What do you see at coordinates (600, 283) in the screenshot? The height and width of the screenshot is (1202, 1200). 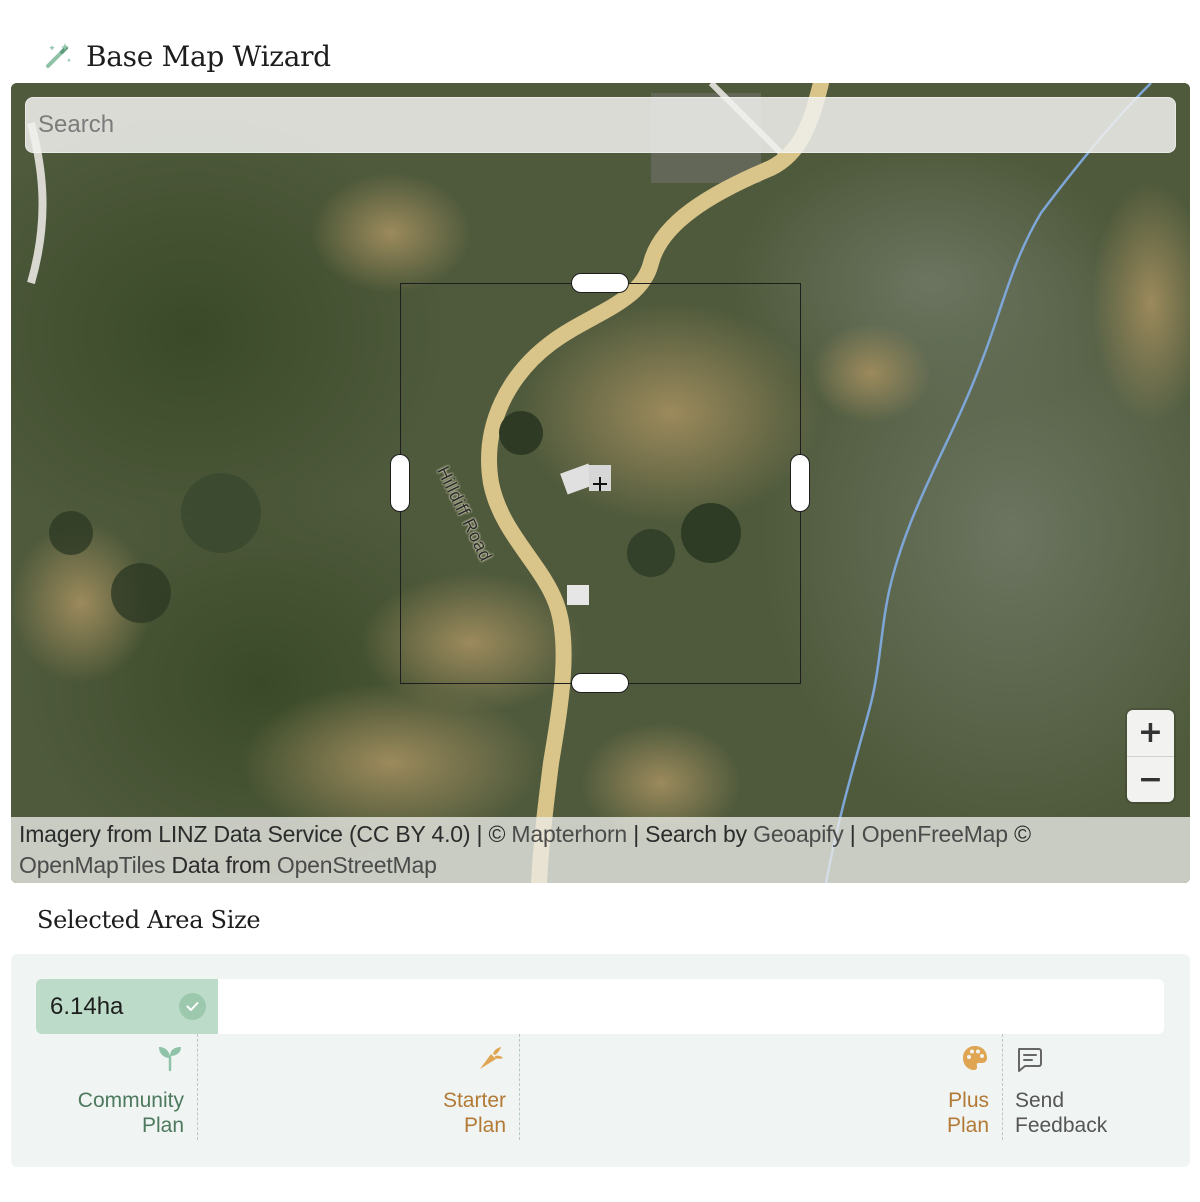 I see `selection-handle-top` at bounding box center [600, 283].